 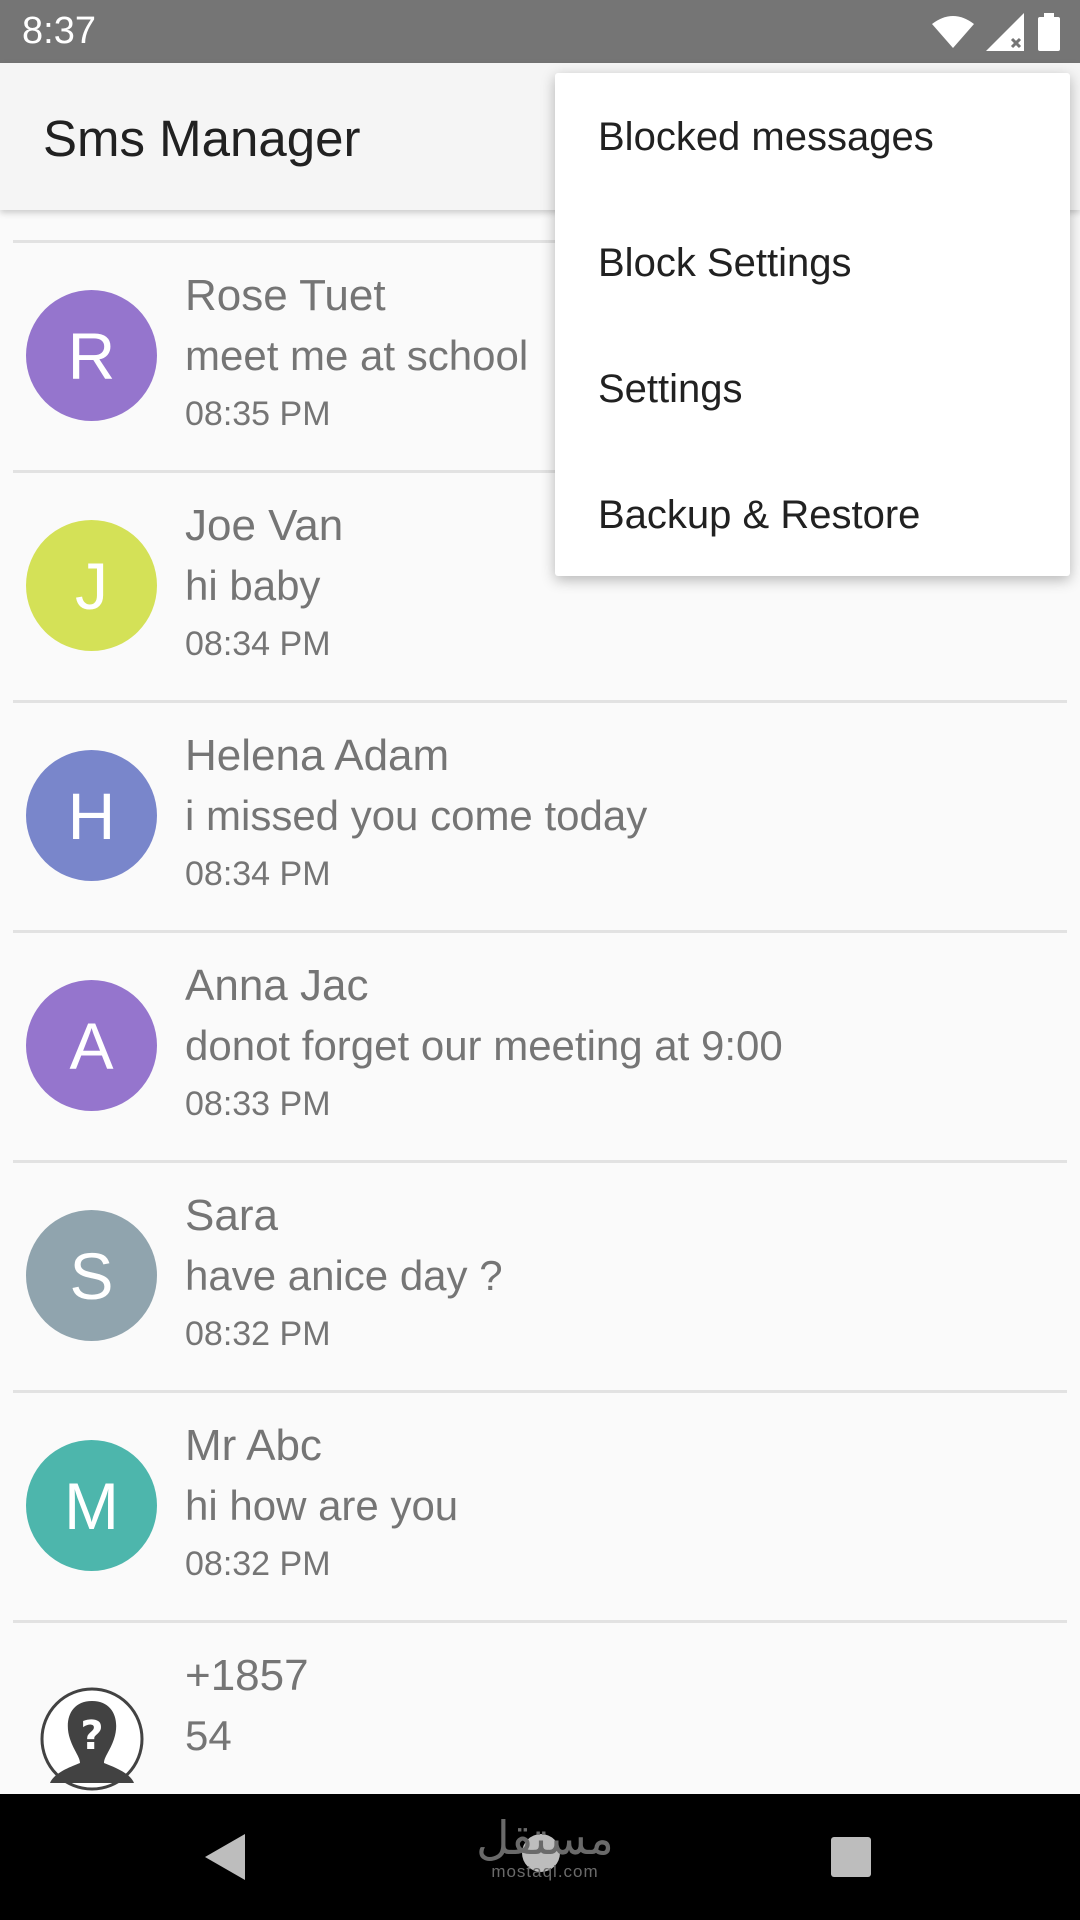 I want to click on watermark-arabic: مستقل, so click(x=545, y=1838).